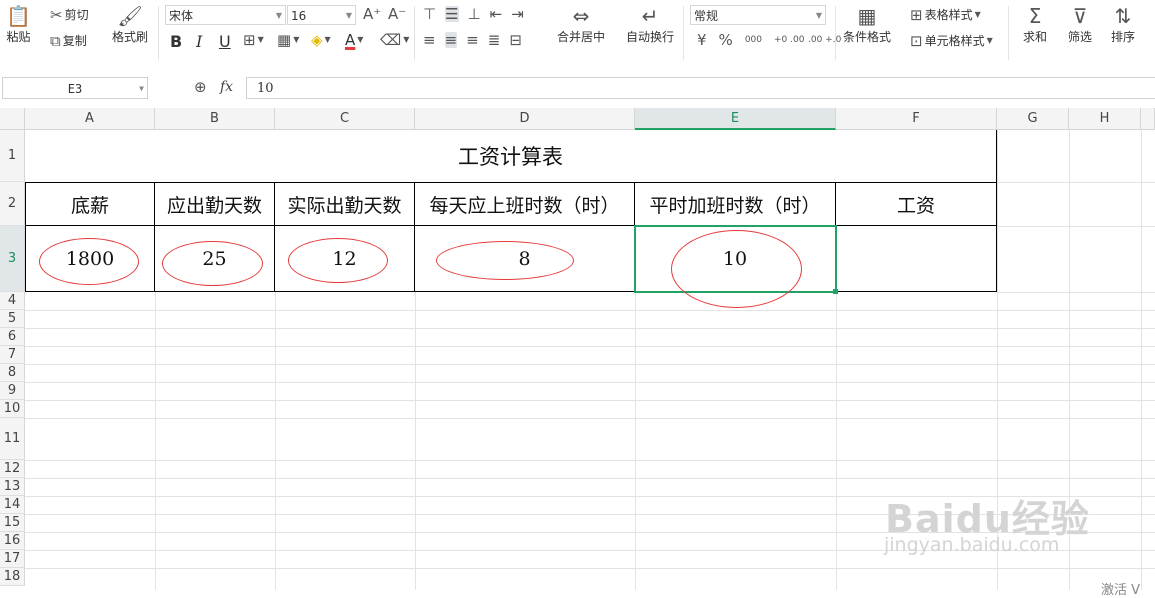 This screenshot has height=598, width=1155. Describe the element at coordinates (753, 40) in the screenshot. I see `thousands-separator-icon: 000` at that location.